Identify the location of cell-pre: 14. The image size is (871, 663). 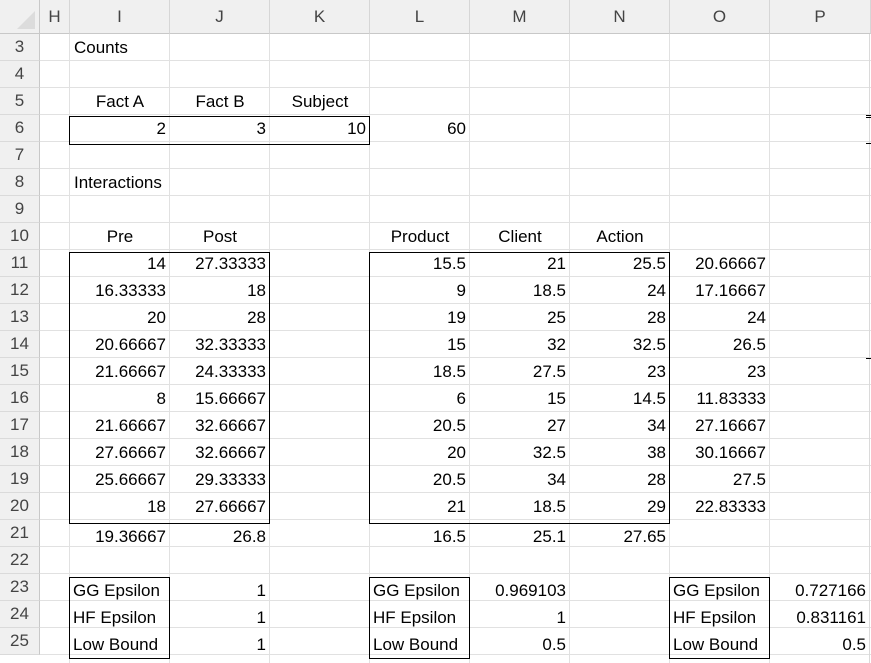
(120, 263).